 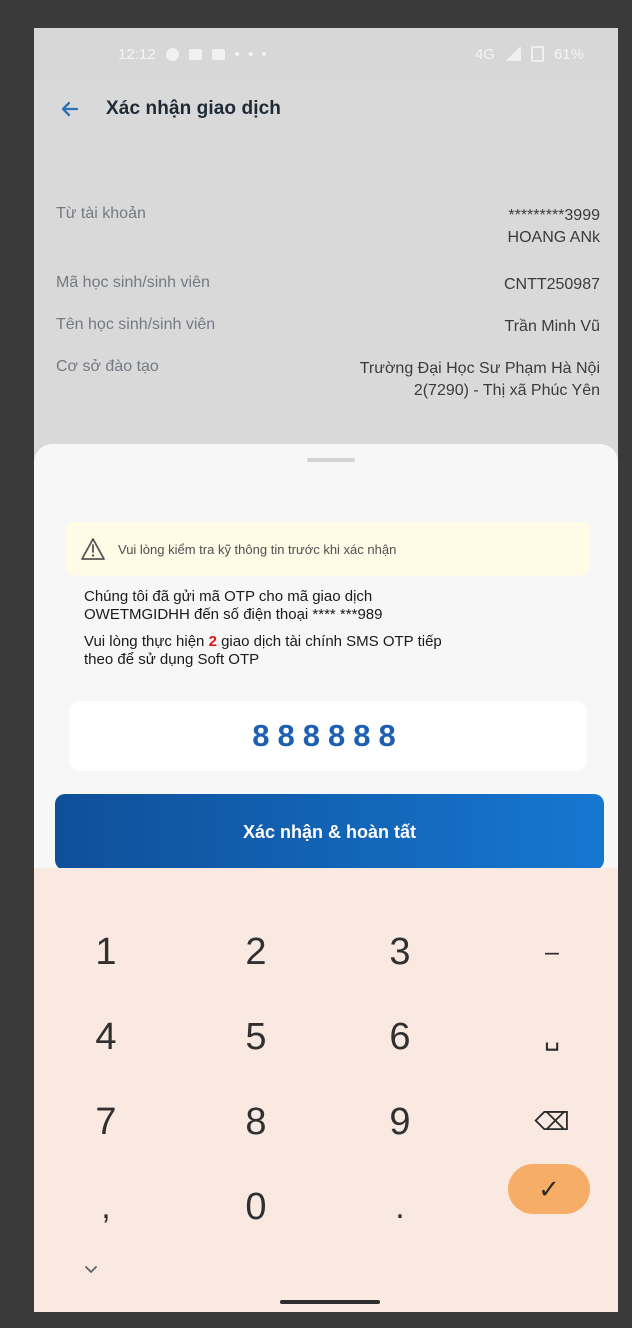 I want to click on otp-code-value: 888888, so click(x=328, y=735).